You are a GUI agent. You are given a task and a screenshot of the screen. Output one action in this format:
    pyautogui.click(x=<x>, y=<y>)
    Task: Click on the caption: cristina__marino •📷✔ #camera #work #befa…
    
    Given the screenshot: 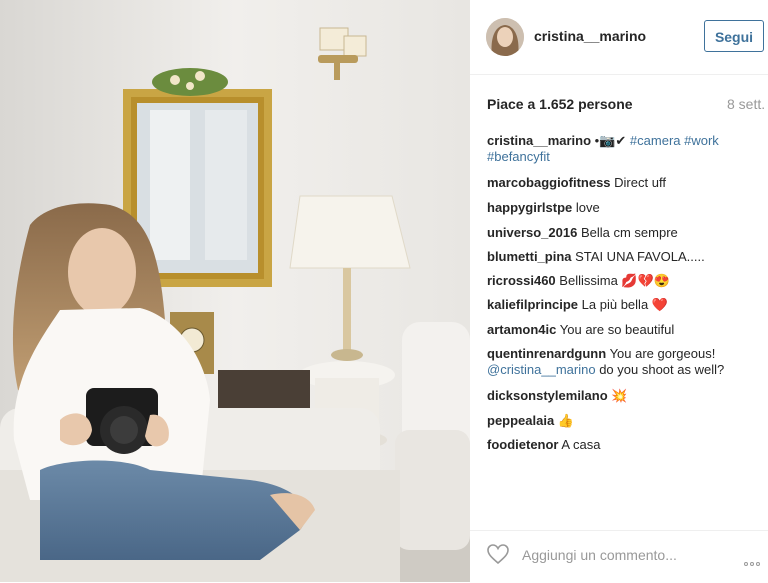 What is the action you would take?
    pyautogui.click(x=625, y=149)
    